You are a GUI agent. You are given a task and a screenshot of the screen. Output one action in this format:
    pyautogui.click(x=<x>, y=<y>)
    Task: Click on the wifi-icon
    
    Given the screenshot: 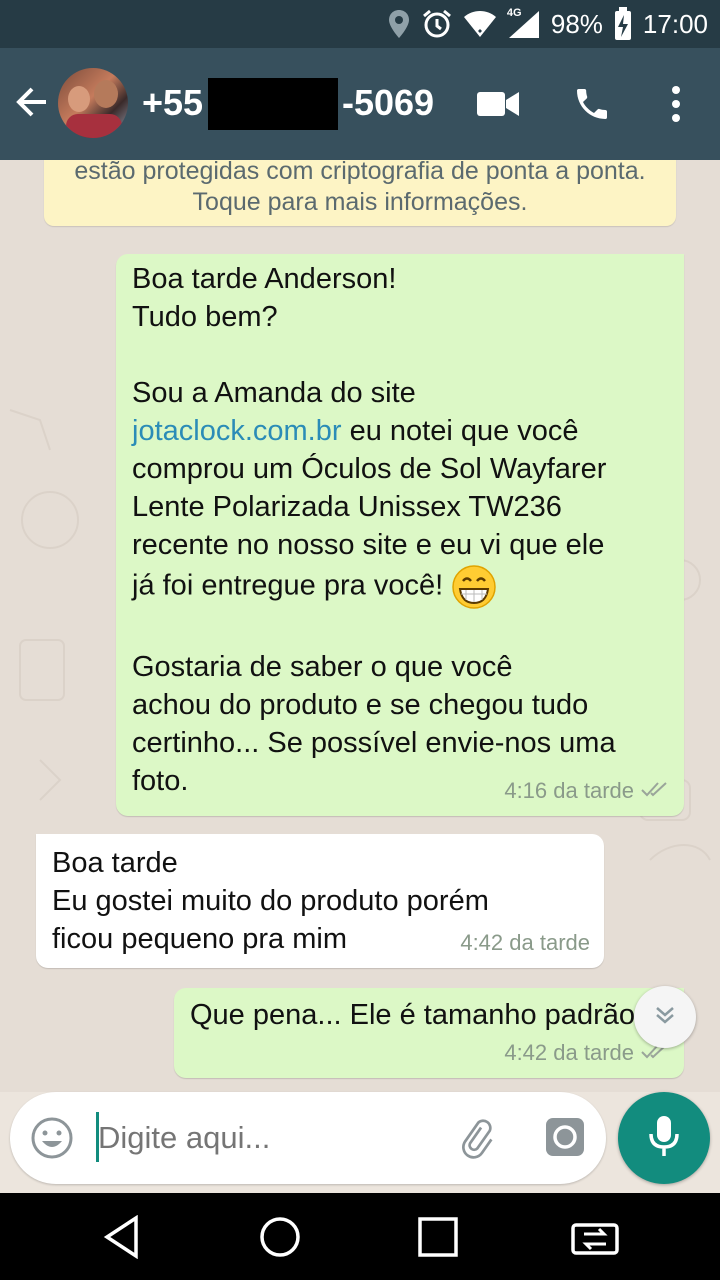 What is the action you would take?
    pyautogui.click(x=480, y=24)
    